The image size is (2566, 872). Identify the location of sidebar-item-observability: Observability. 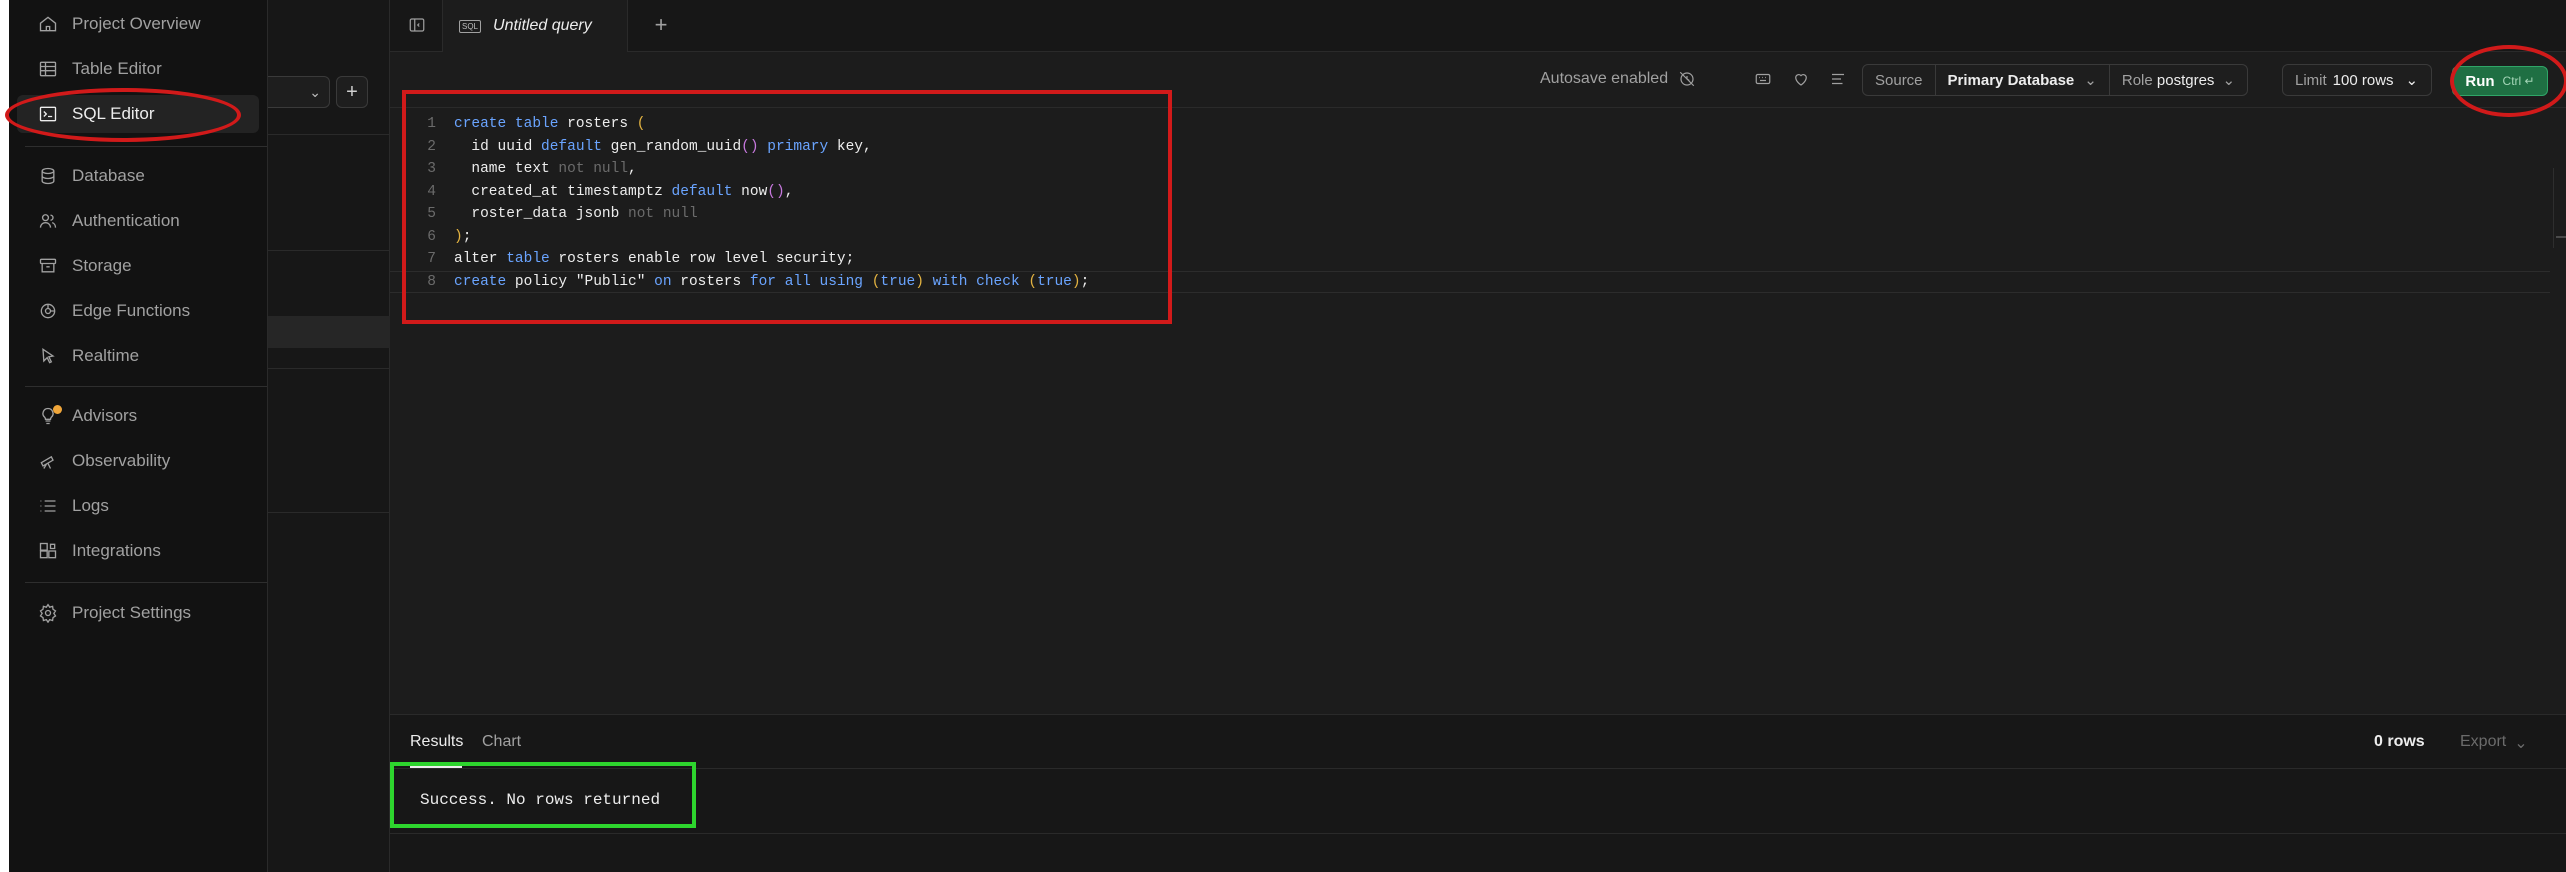
(138, 461).